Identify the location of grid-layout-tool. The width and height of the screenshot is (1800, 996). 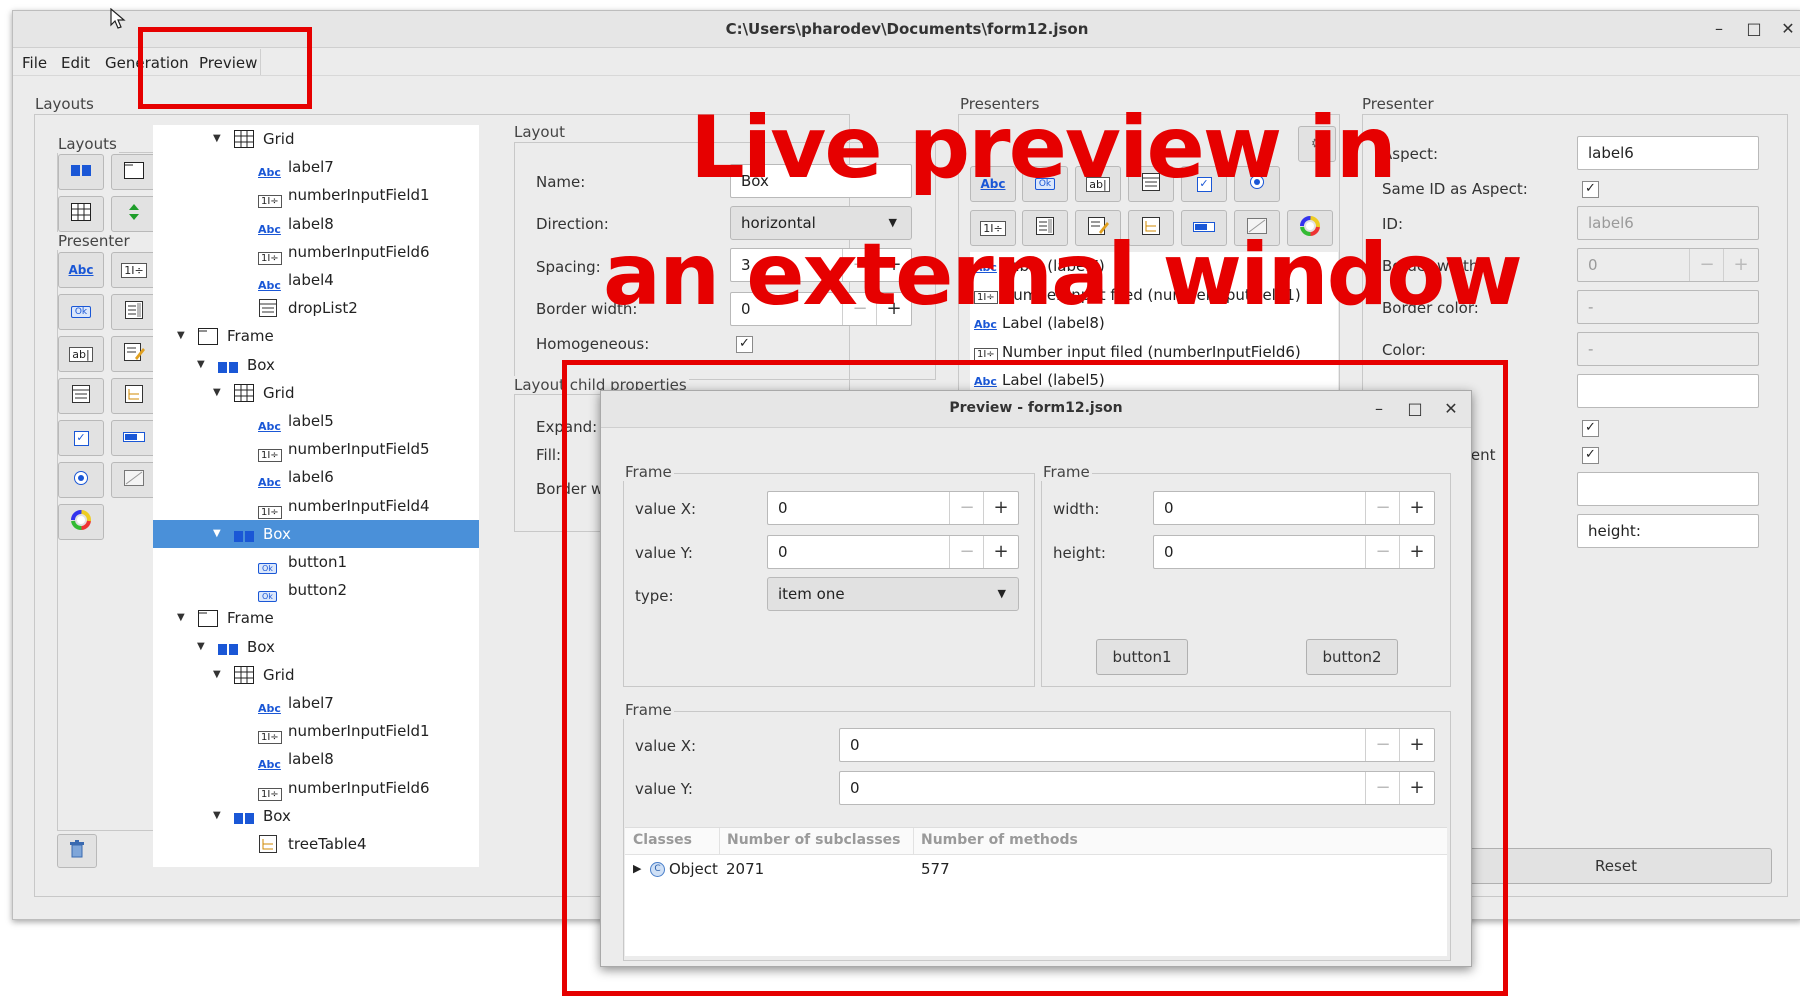
(81, 214).